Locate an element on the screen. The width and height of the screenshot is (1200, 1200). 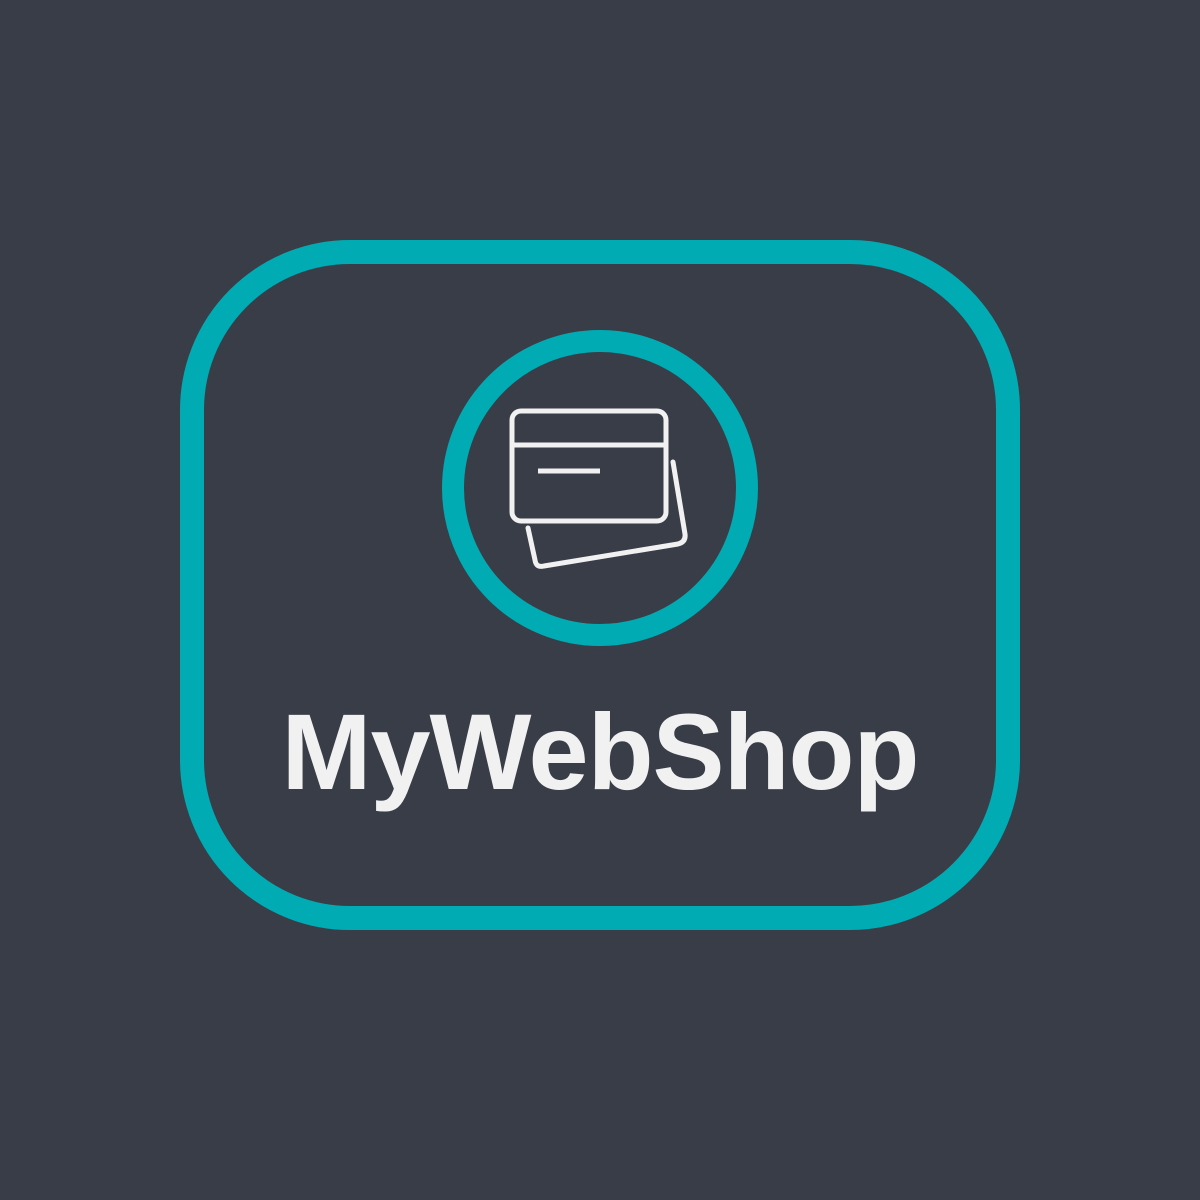
credit-card-icon is located at coordinates (598, 488).